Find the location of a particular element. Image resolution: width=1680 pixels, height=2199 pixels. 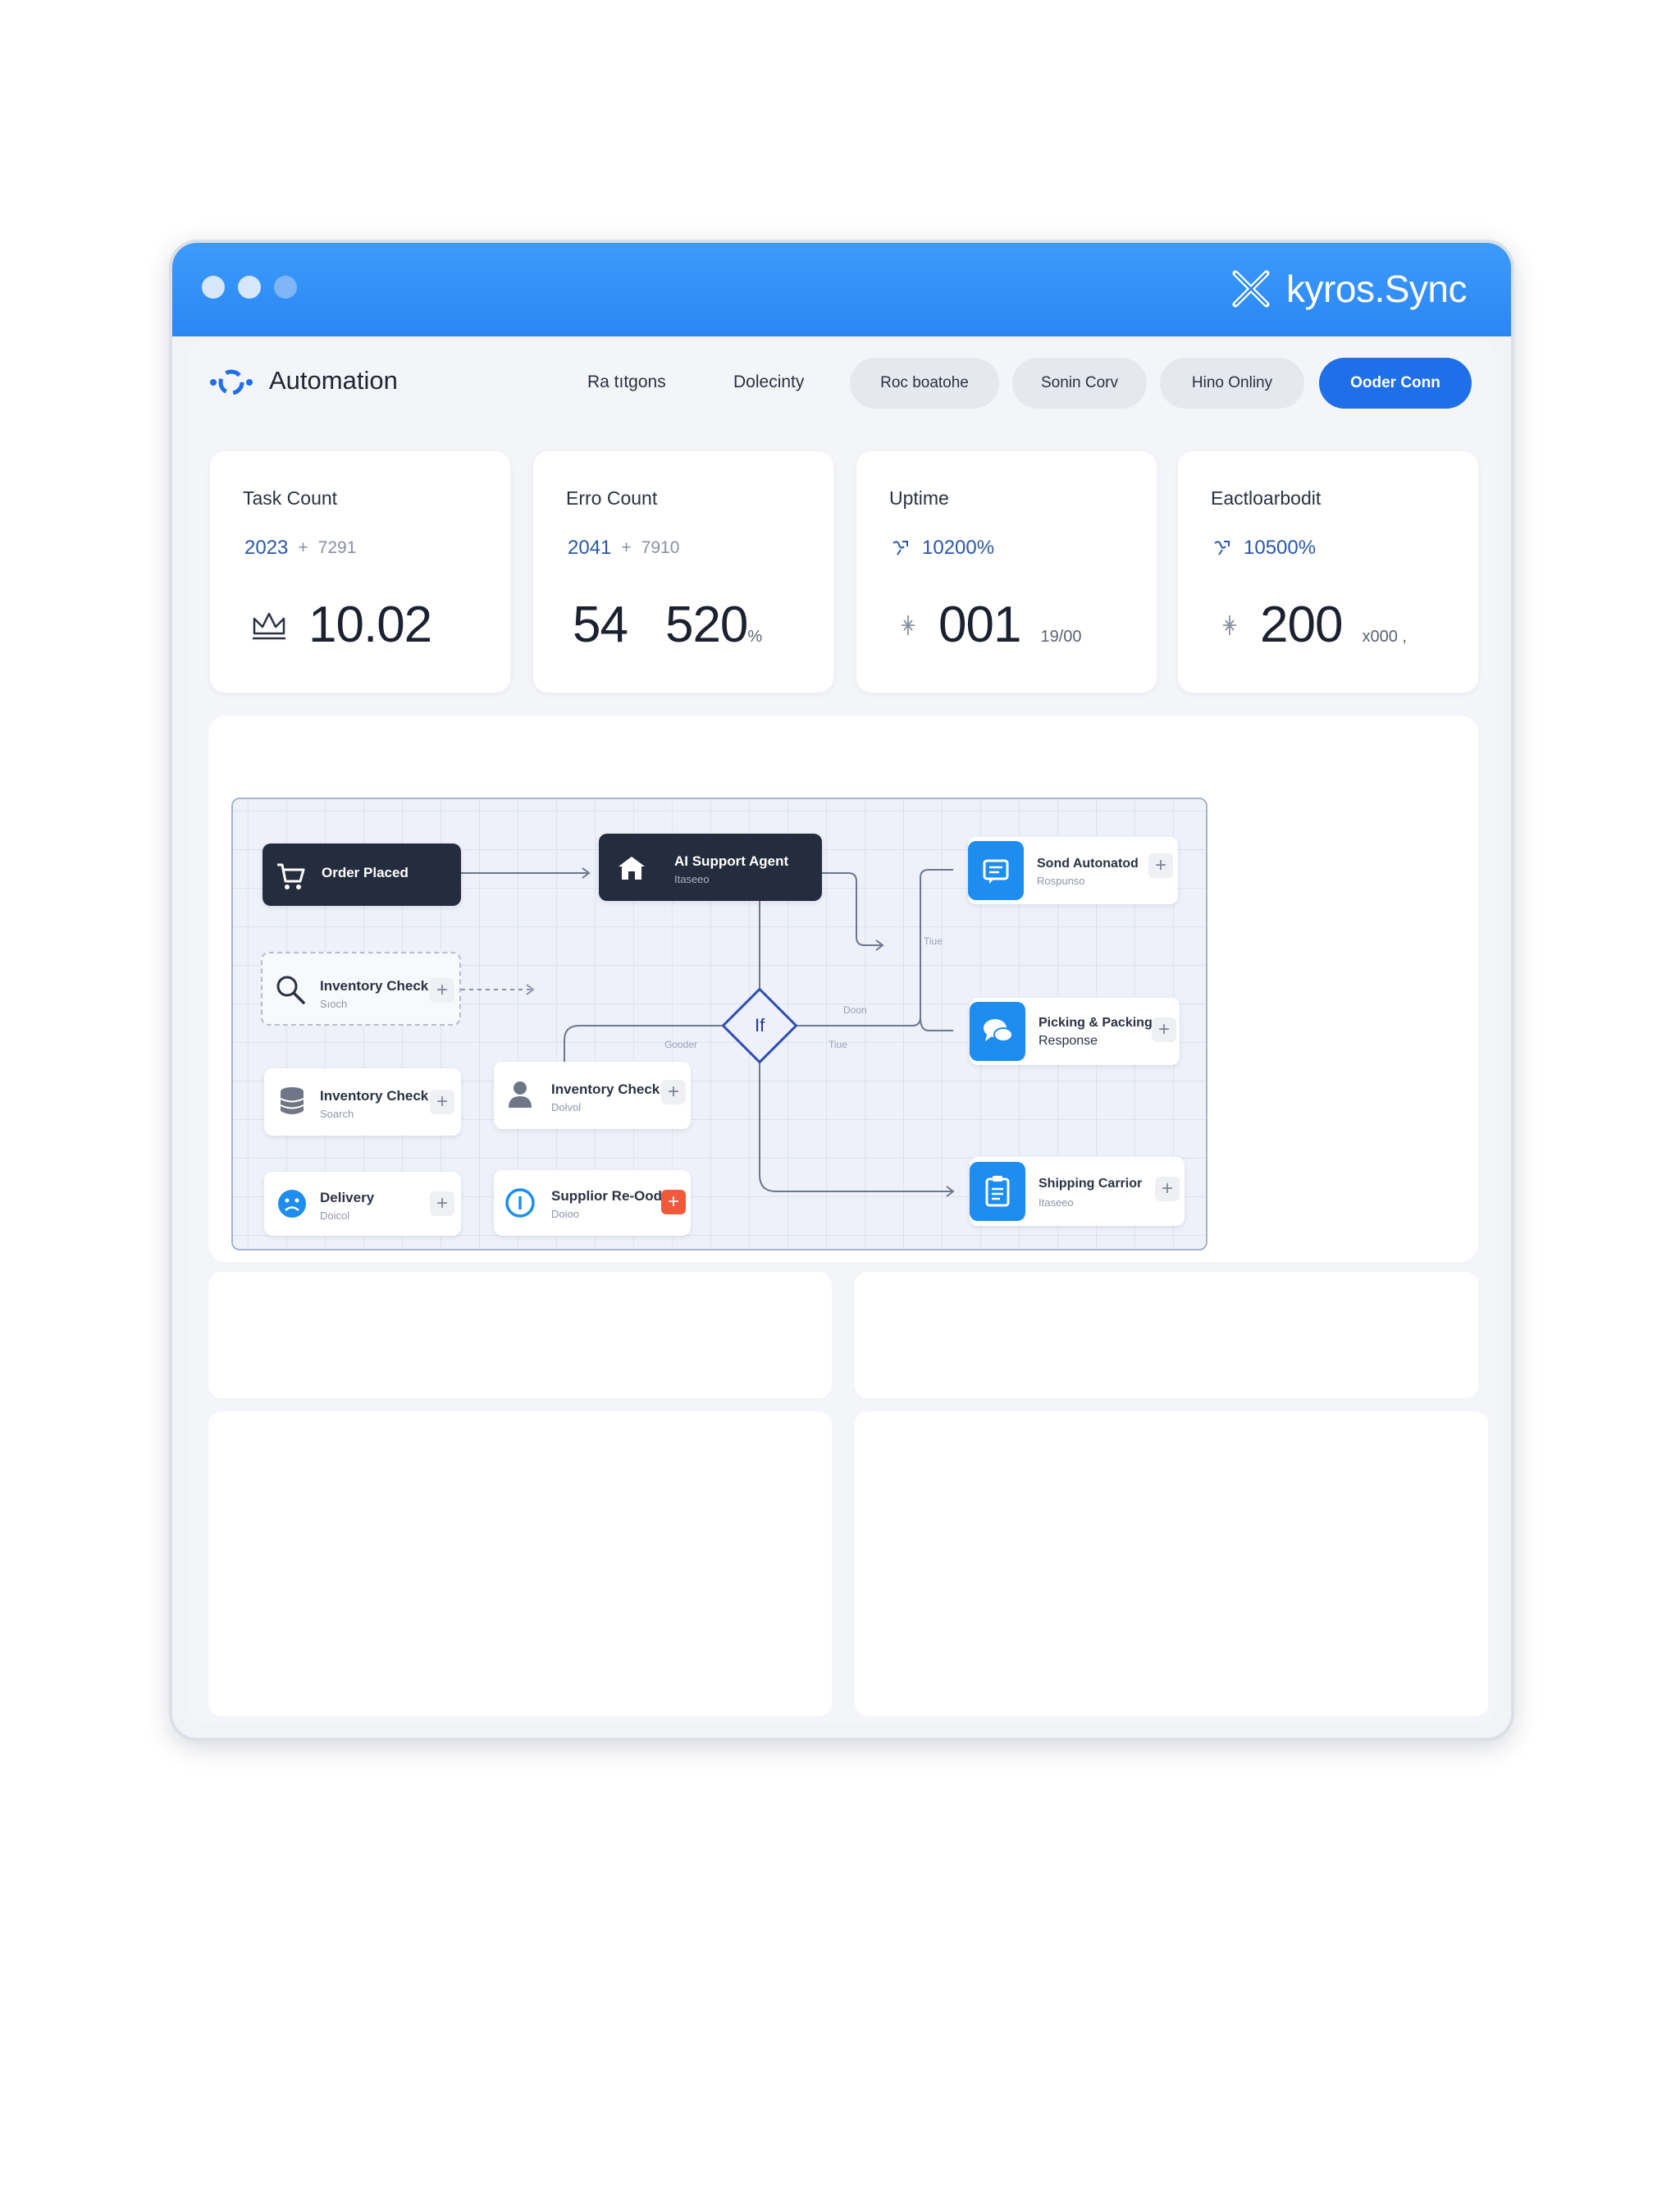

stat-sub-value: 10500% is located at coordinates (1280, 548).